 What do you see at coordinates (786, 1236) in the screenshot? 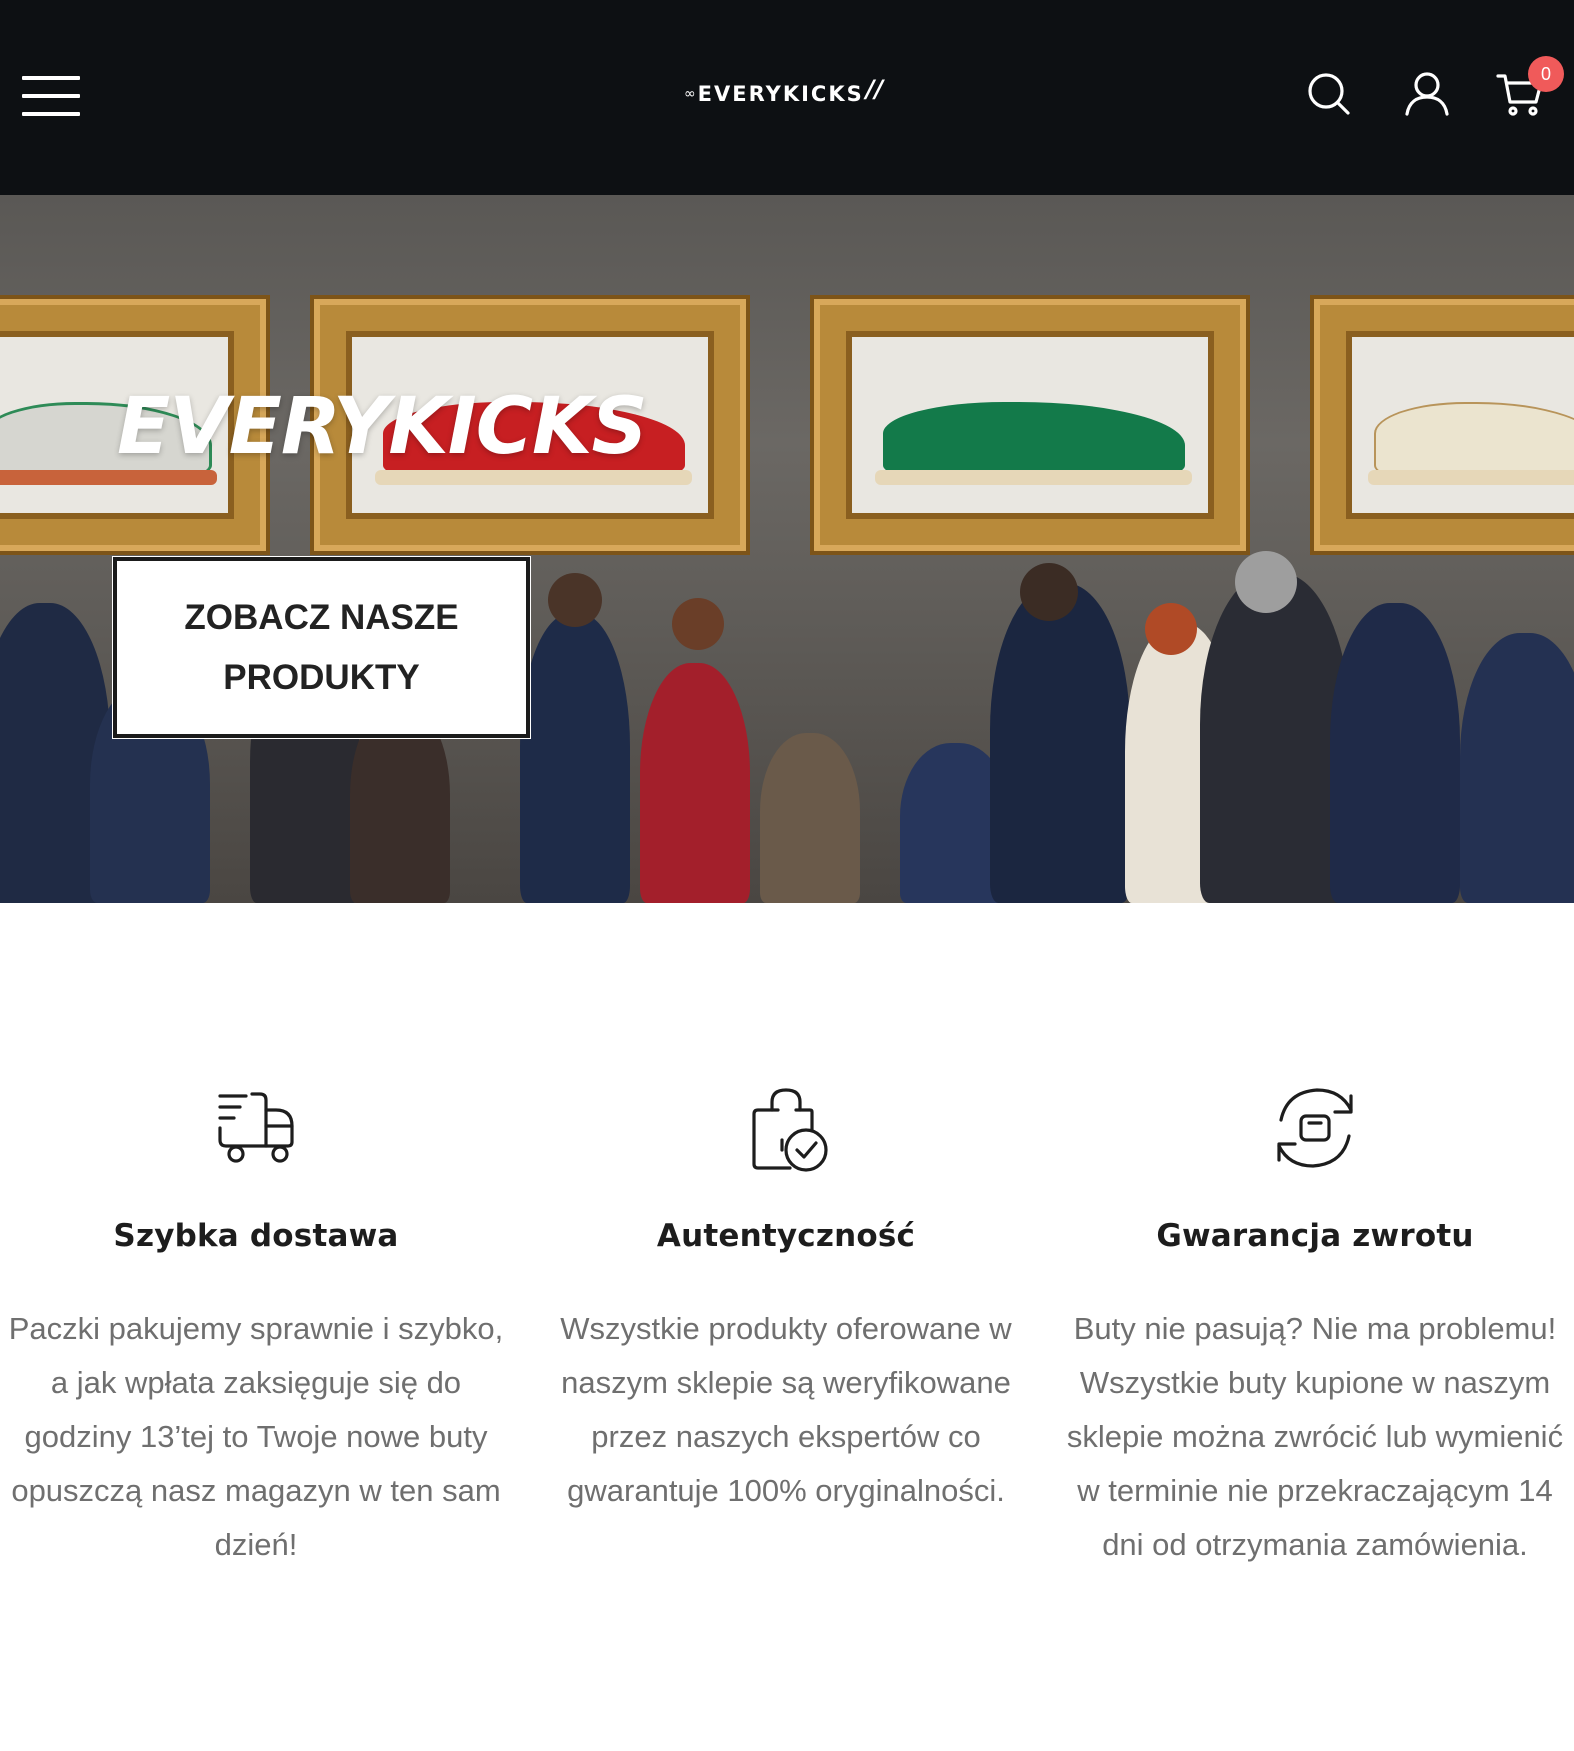
I see `feature-title: Autentyczność` at bounding box center [786, 1236].